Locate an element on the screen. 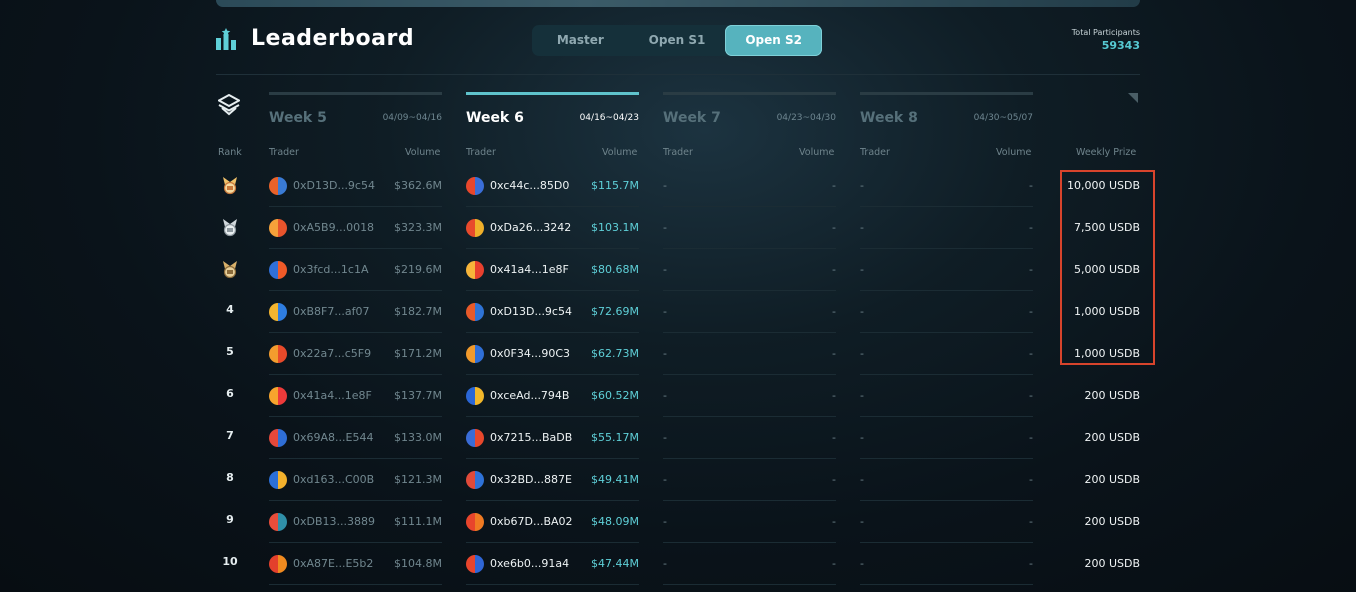 The width and height of the screenshot is (1356, 592). w8-trader-header: Trader is located at coordinates (875, 152).